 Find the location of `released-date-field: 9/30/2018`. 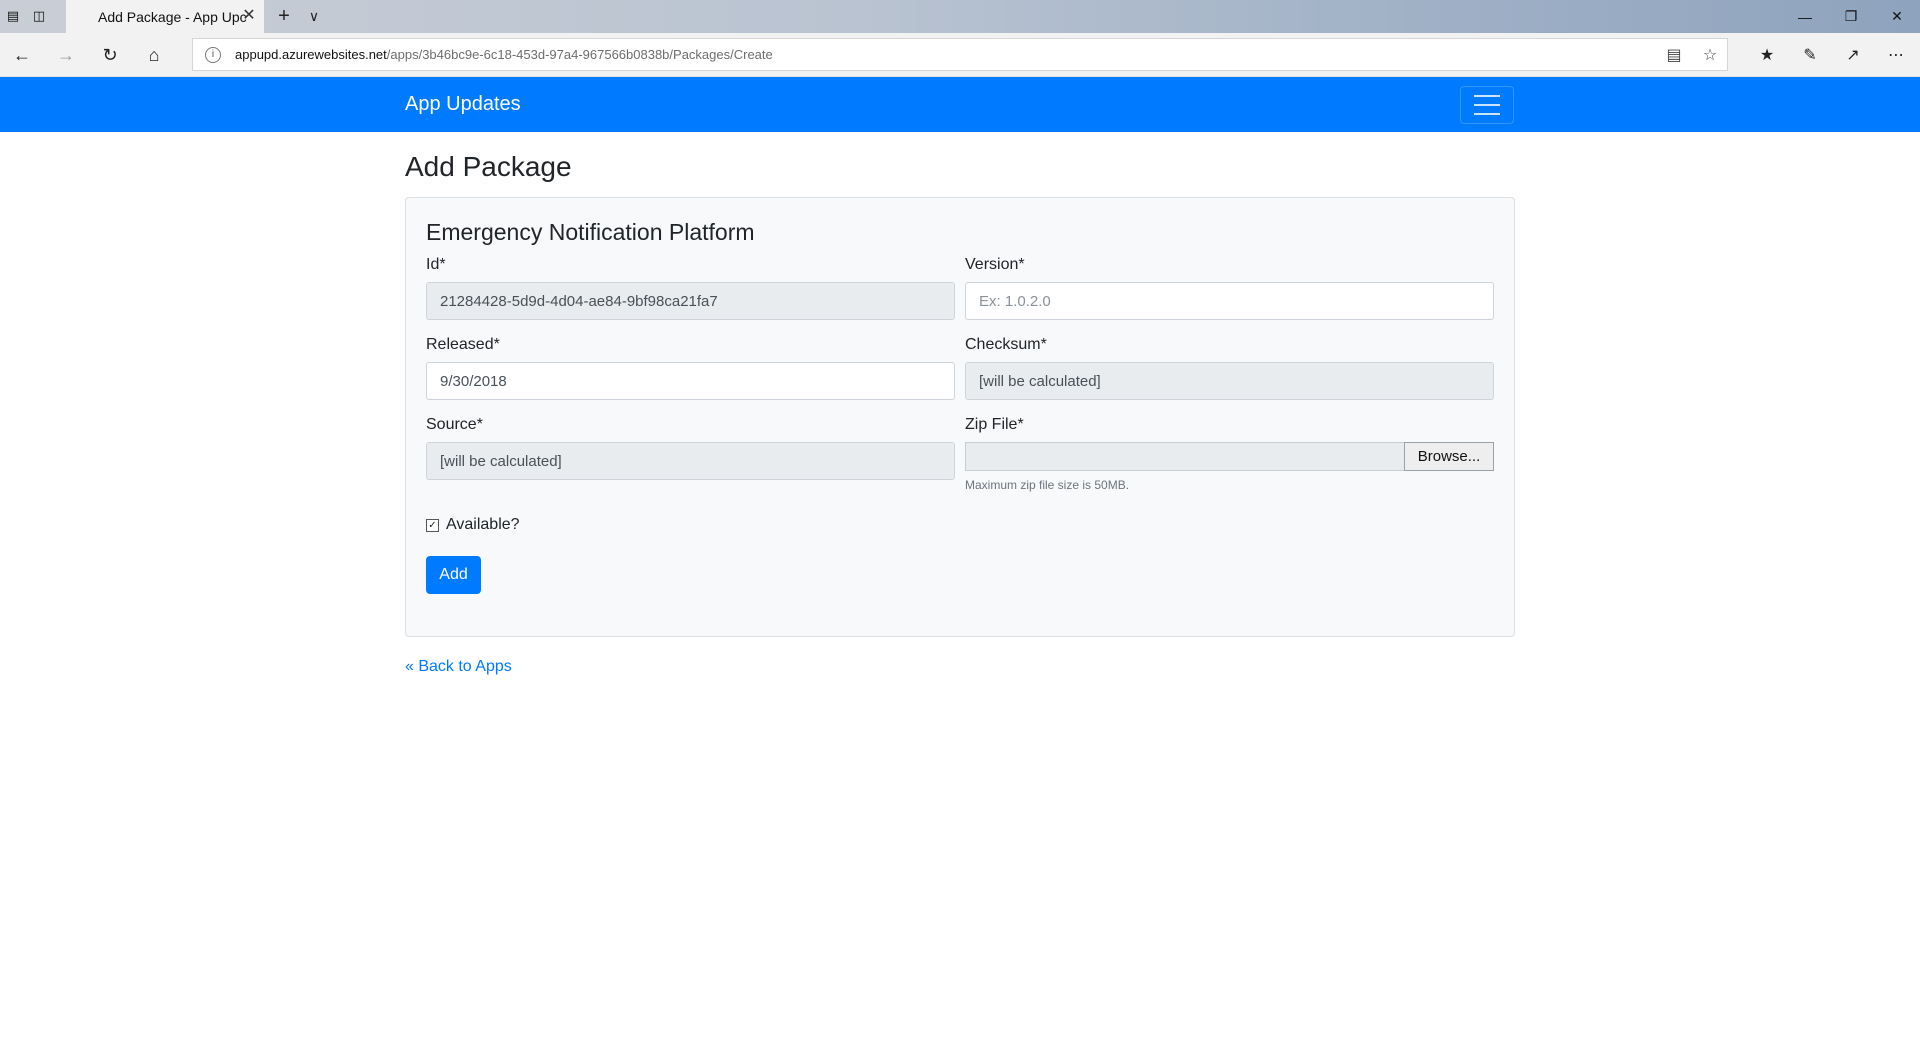

released-date-field: 9/30/2018 is located at coordinates (690, 381).